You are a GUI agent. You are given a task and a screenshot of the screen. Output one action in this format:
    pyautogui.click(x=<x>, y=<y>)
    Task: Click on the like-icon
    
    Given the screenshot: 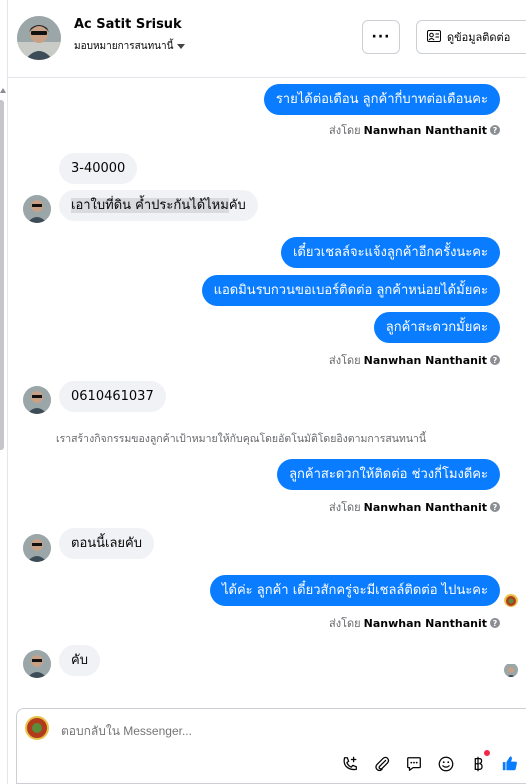 What is the action you would take?
    pyautogui.click(x=510, y=763)
    